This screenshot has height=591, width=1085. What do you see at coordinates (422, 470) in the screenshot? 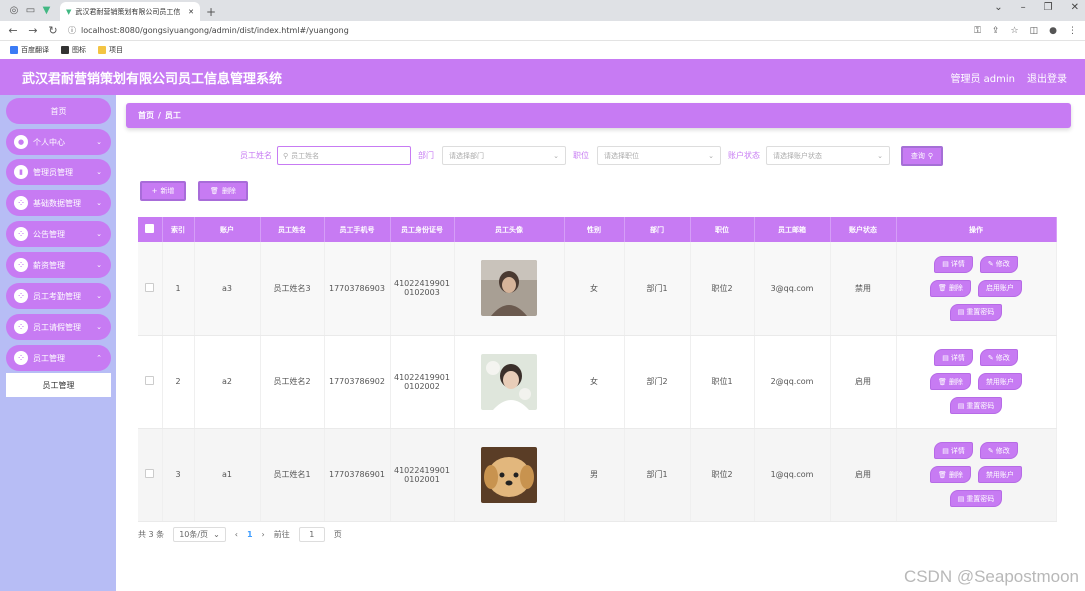
I see `idcard-line: 41022419901` at bounding box center [422, 470].